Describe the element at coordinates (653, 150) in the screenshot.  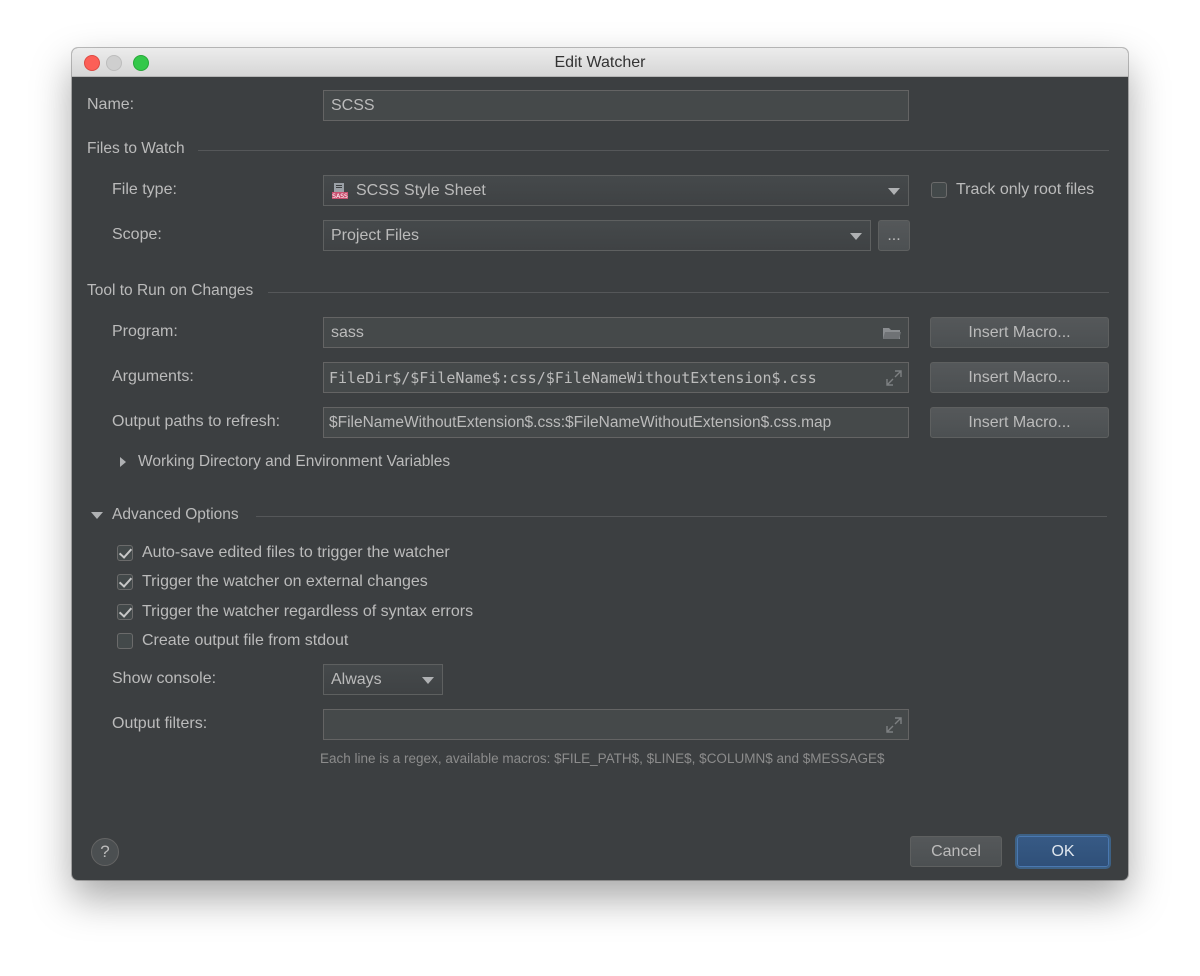
I see `files-to-watch-separator` at that location.